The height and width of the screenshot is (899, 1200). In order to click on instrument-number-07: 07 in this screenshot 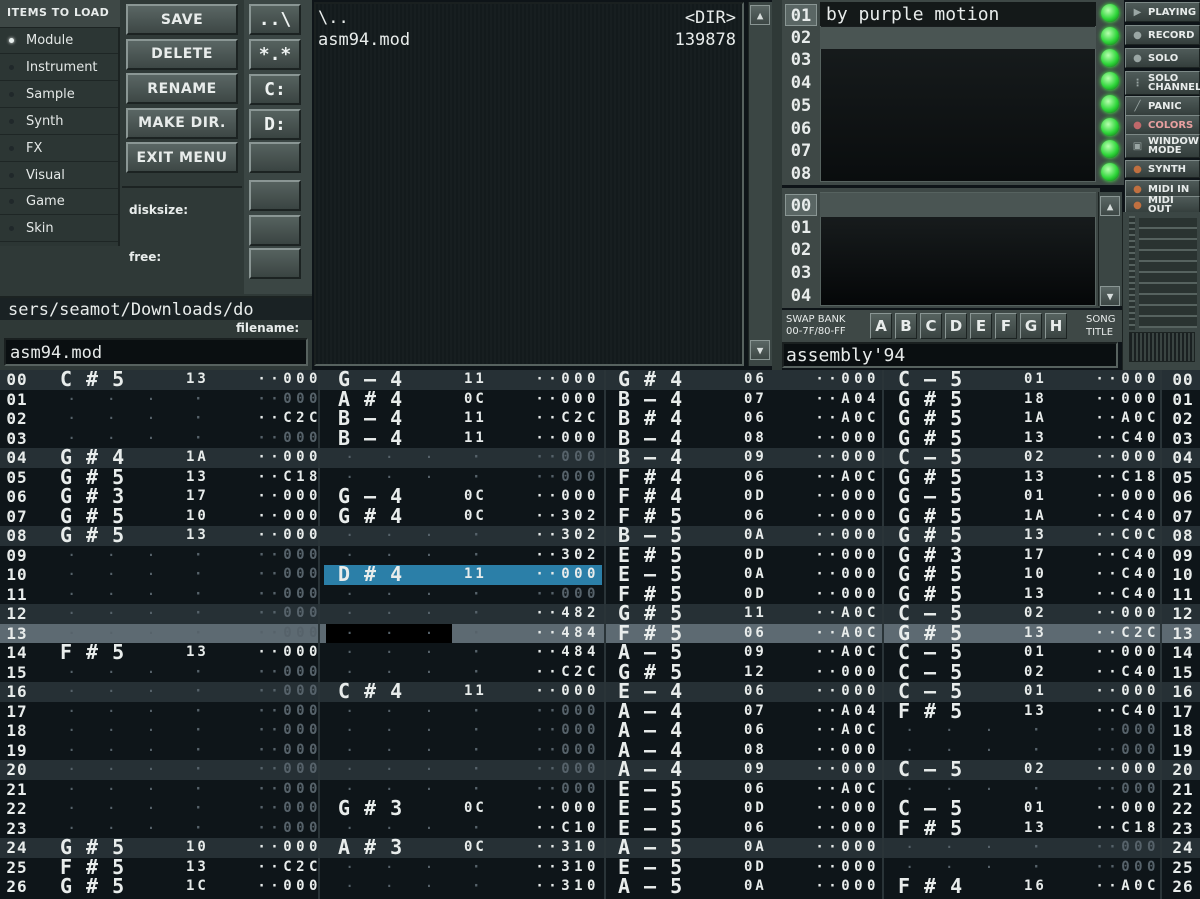, I will do `click(801, 151)`.